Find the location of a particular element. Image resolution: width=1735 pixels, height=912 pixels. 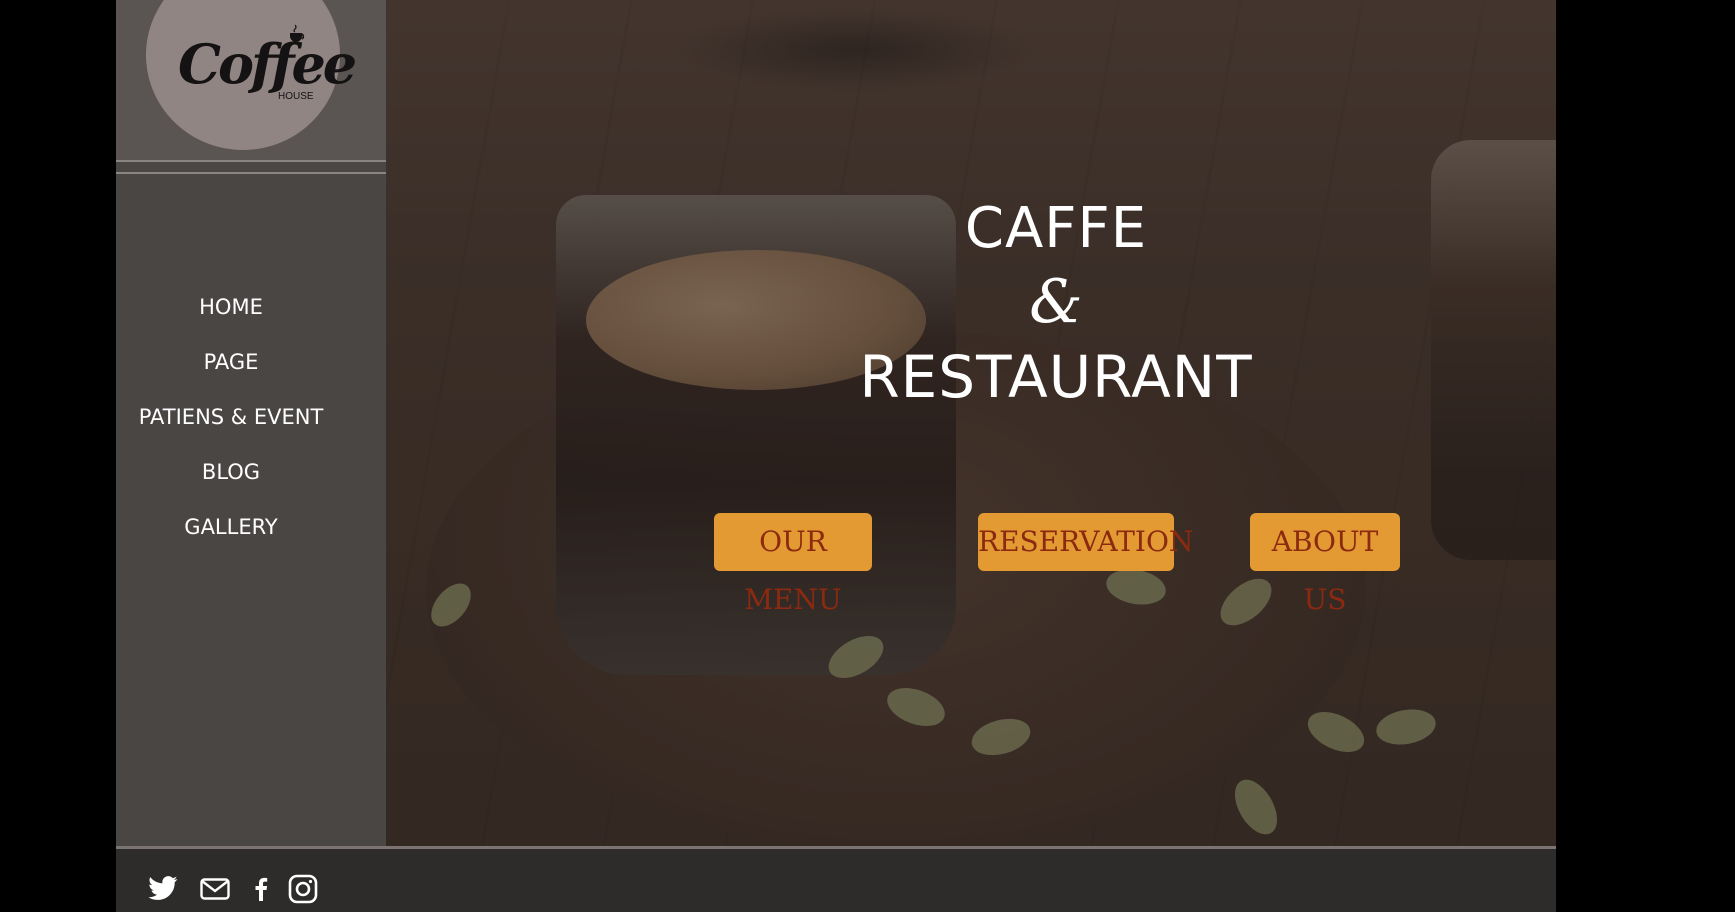

about-us-button: ABOUT US is located at coordinates (1325, 564).